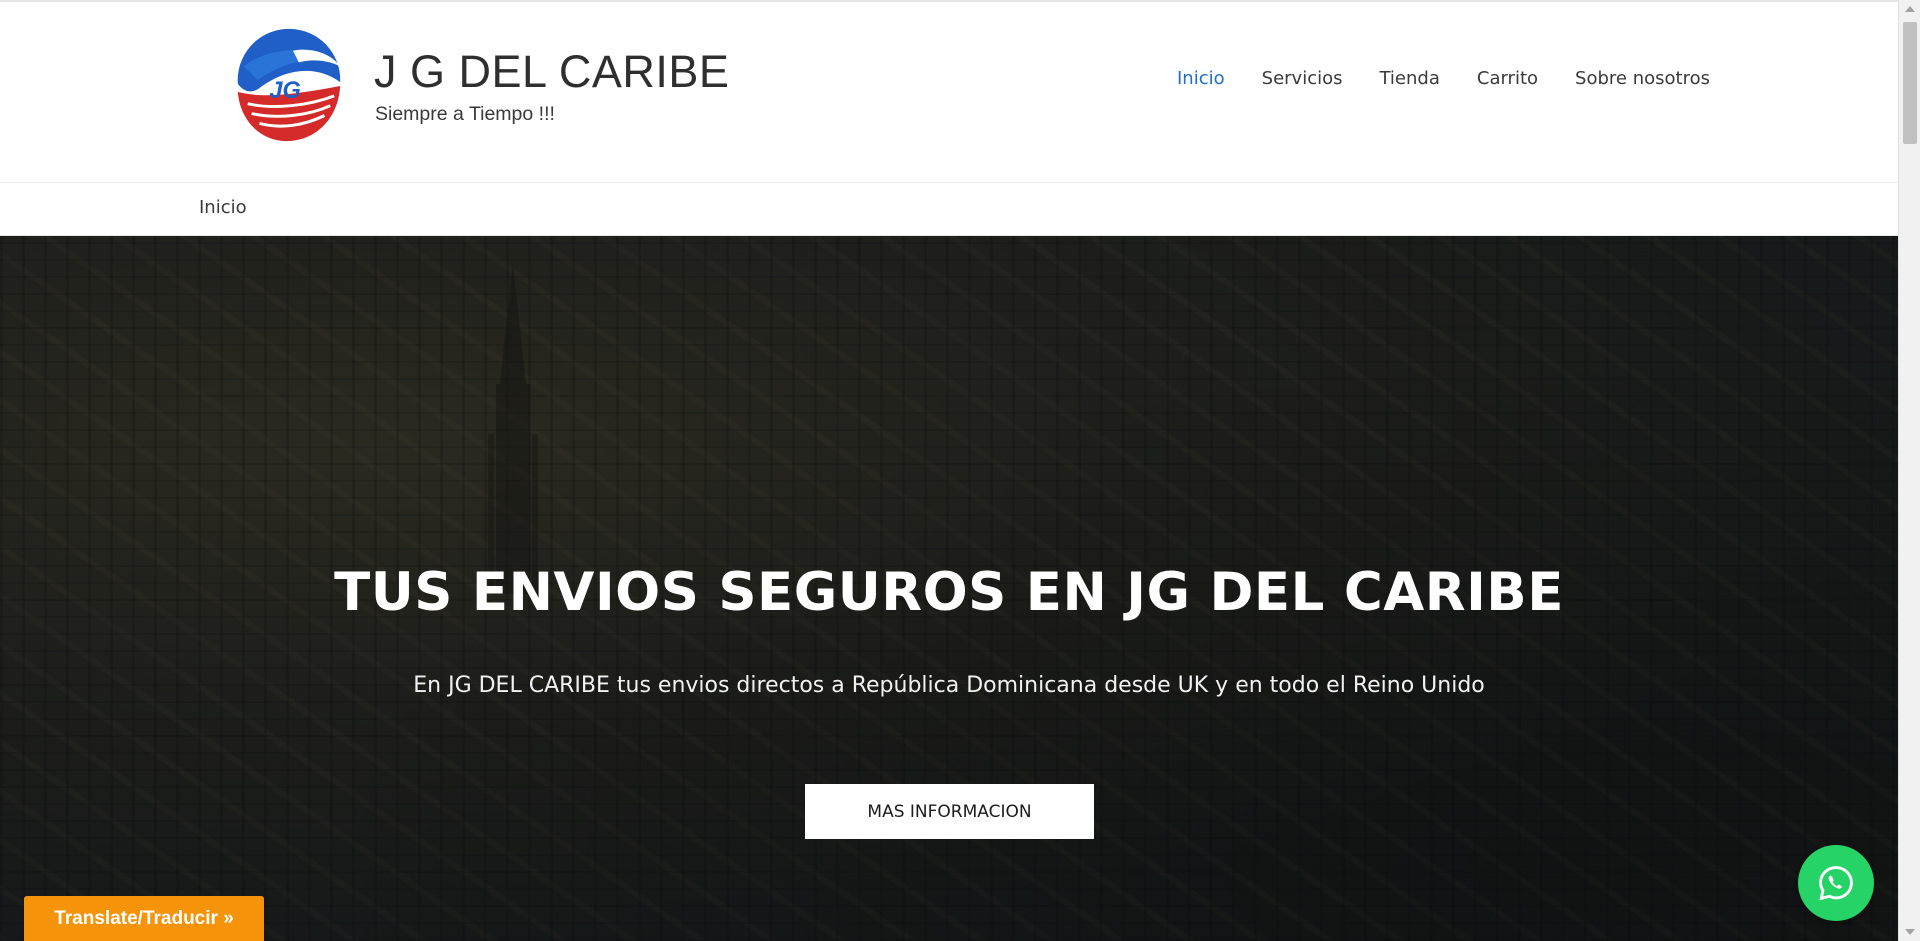  Describe the element at coordinates (144, 918) in the screenshot. I see `translate-button: Translate/Traducir »` at that location.